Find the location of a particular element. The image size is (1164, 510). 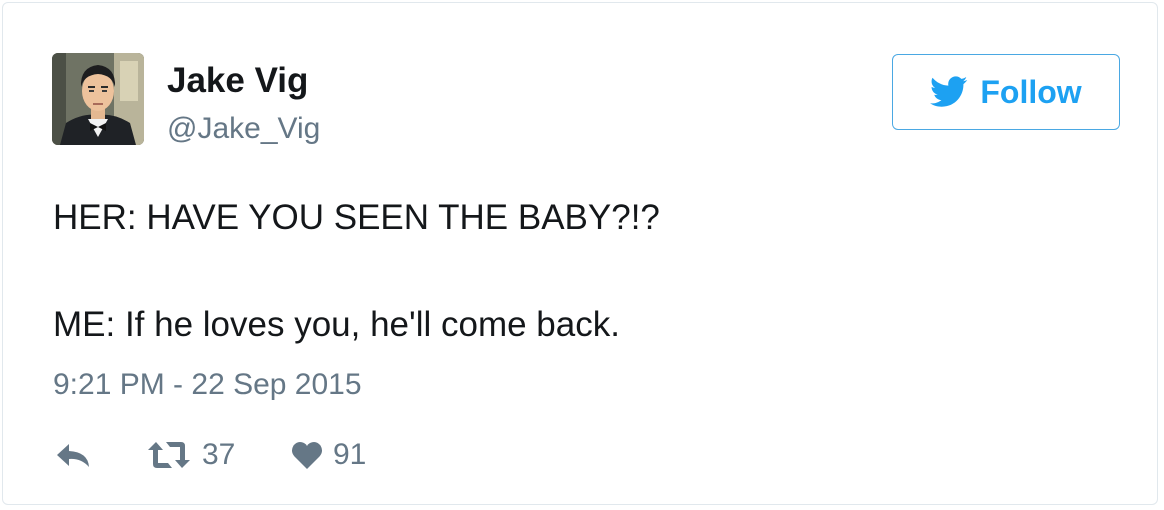

reply-icon is located at coordinates (74, 455).